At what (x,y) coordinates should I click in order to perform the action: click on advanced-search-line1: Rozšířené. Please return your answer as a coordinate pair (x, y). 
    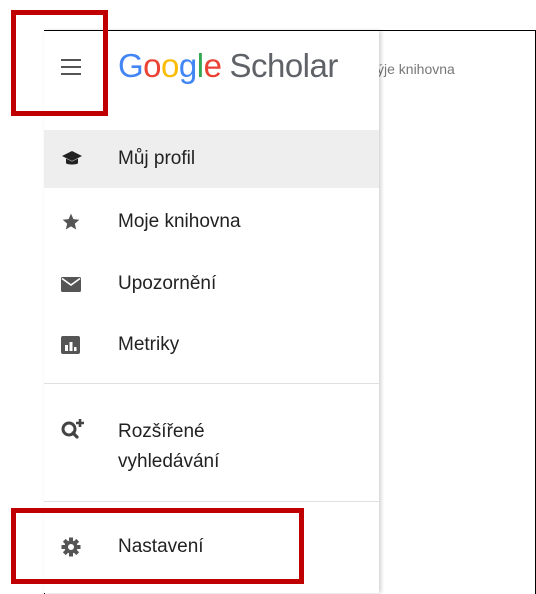
    Looking at the image, I should click on (161, 431).